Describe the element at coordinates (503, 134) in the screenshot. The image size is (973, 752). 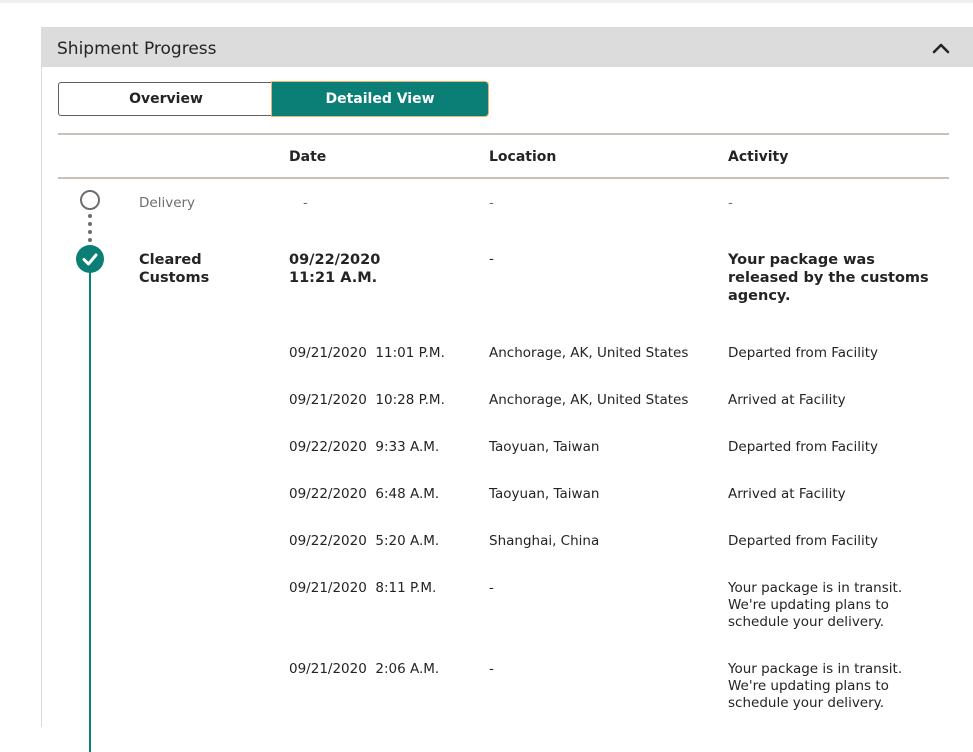
I see `table-top-rule` at that location.